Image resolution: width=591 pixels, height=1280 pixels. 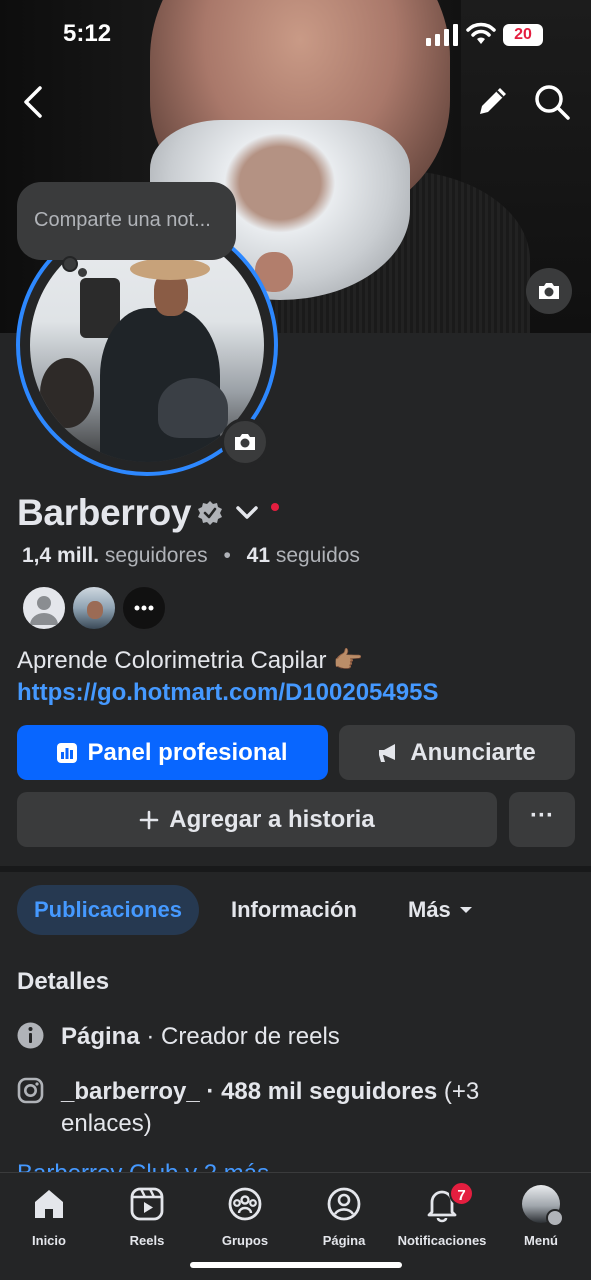 I want to click on menu-lines-icon, so click(x=555, y=1218).